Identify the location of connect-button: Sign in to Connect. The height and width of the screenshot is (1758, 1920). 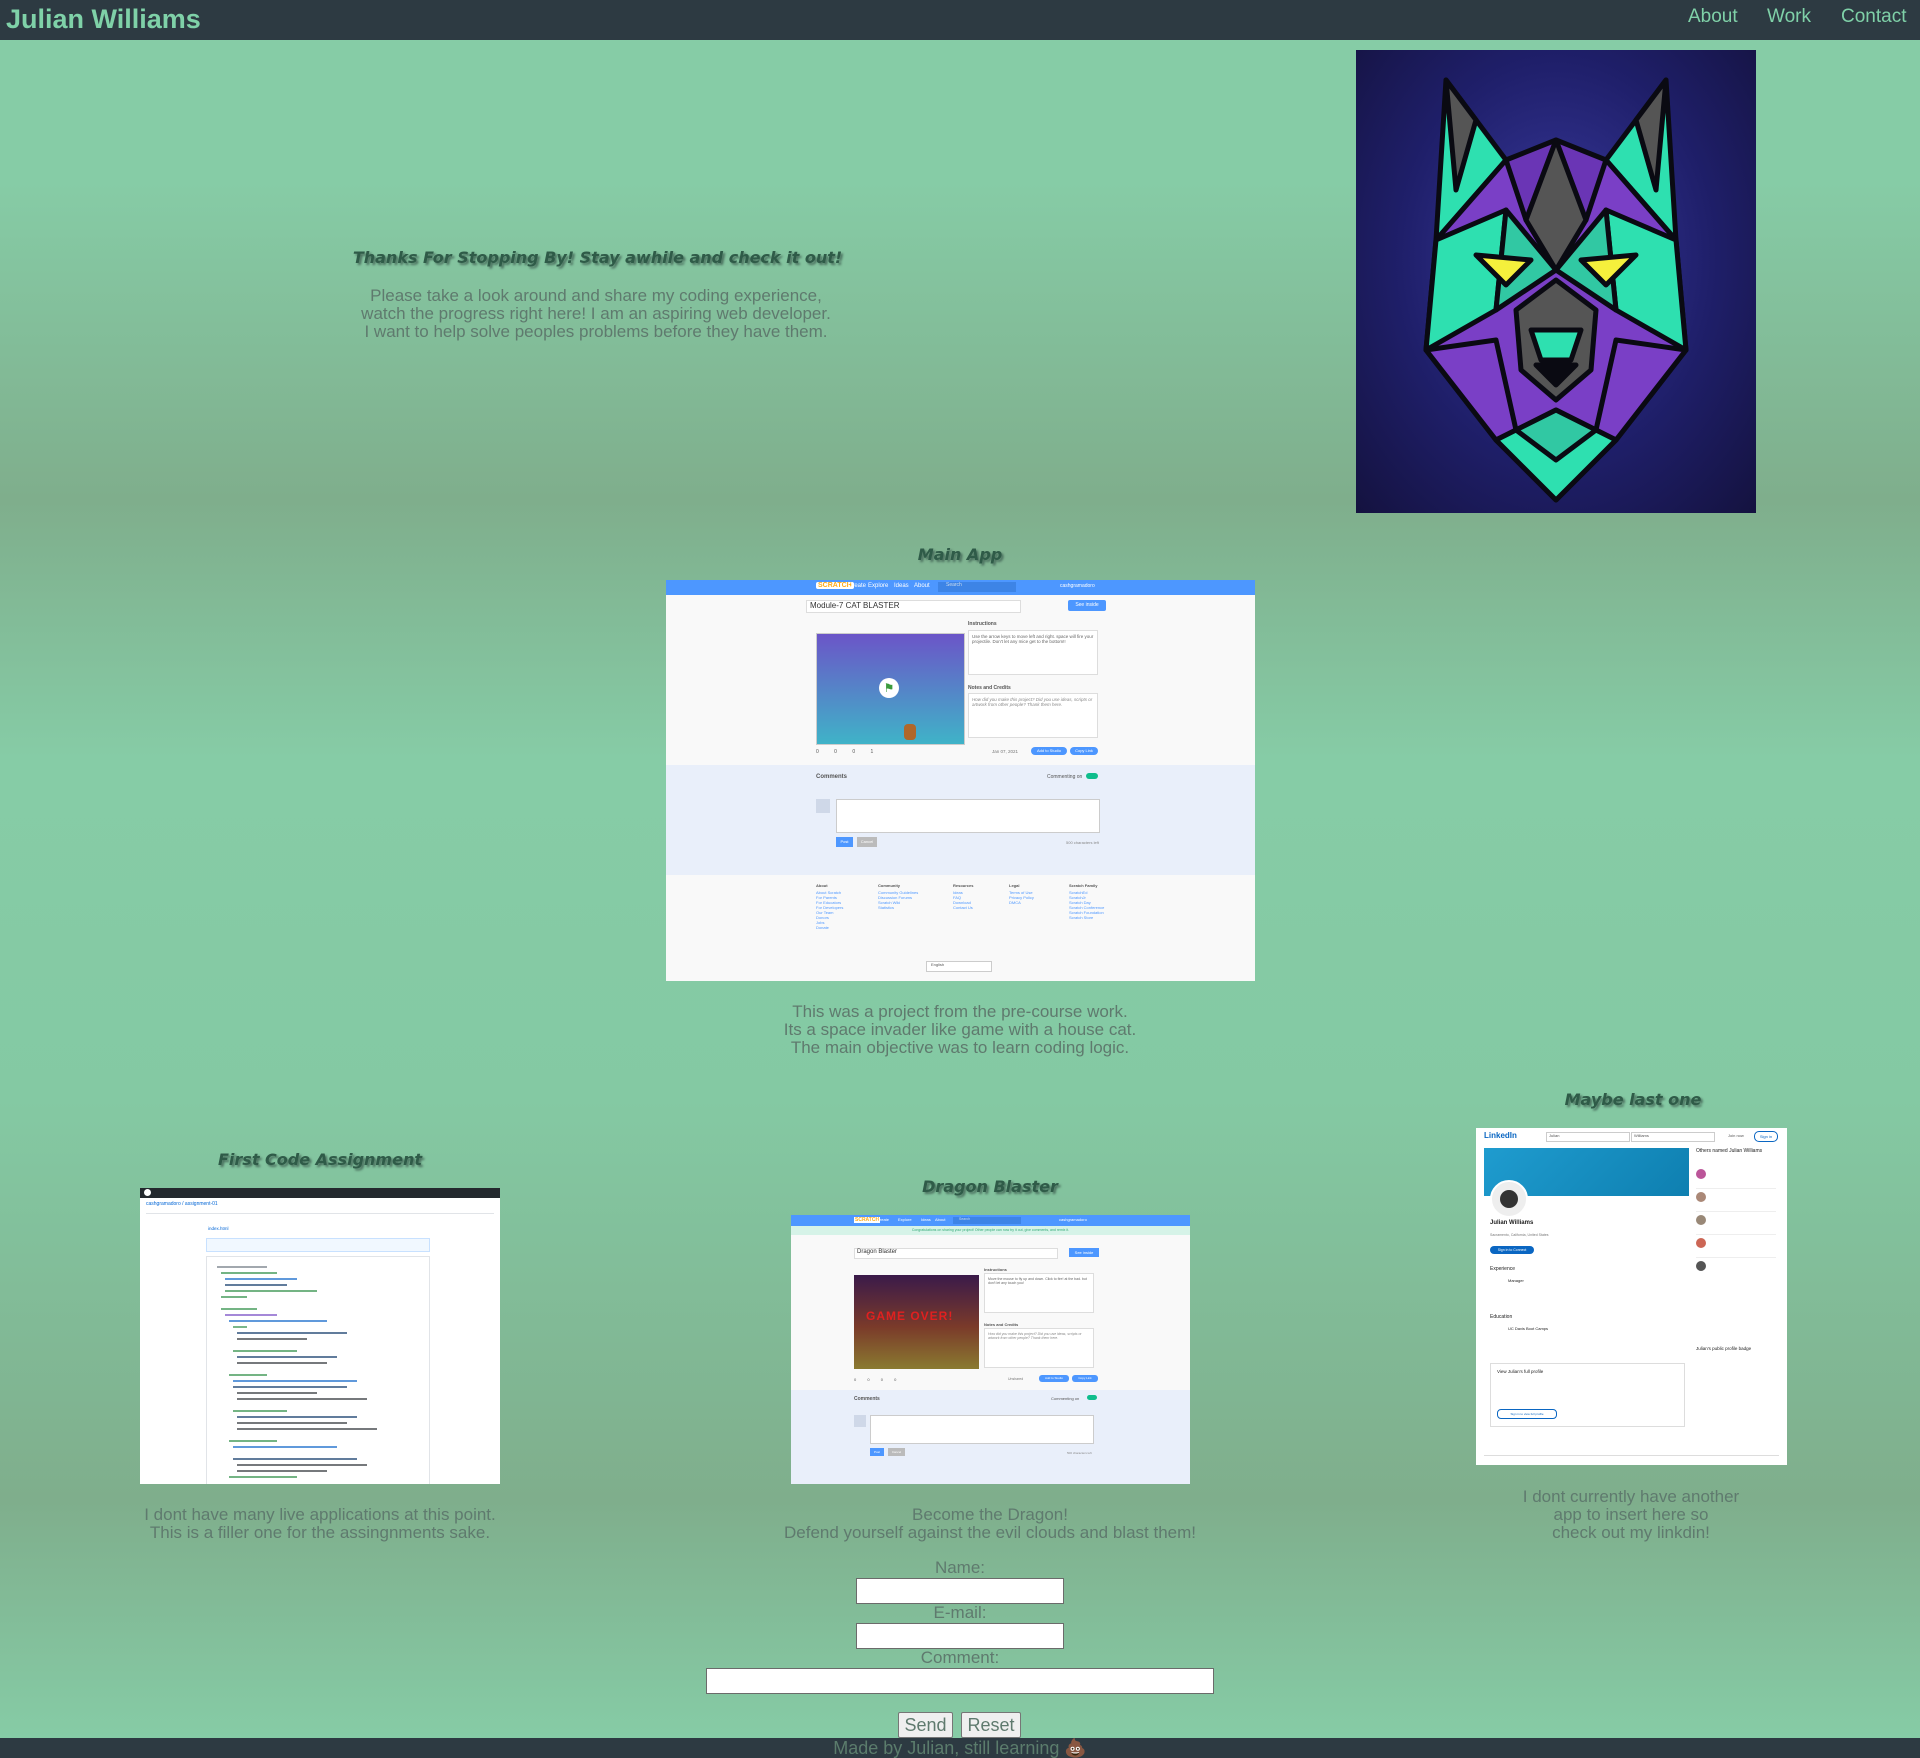
(1512, 1250).